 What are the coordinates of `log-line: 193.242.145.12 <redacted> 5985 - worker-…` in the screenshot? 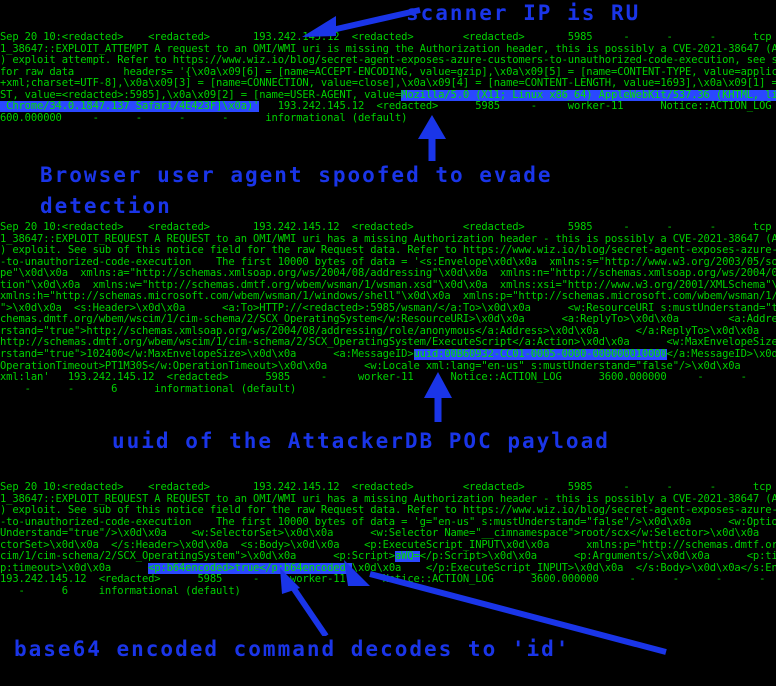 It's located at (388, 580).